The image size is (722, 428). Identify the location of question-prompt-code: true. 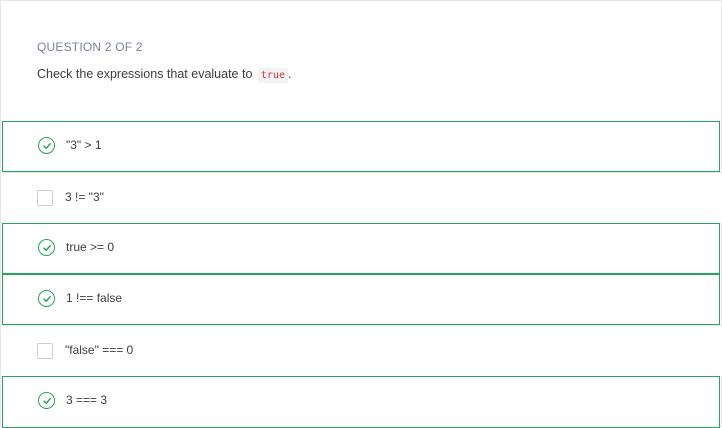
(272, 75).